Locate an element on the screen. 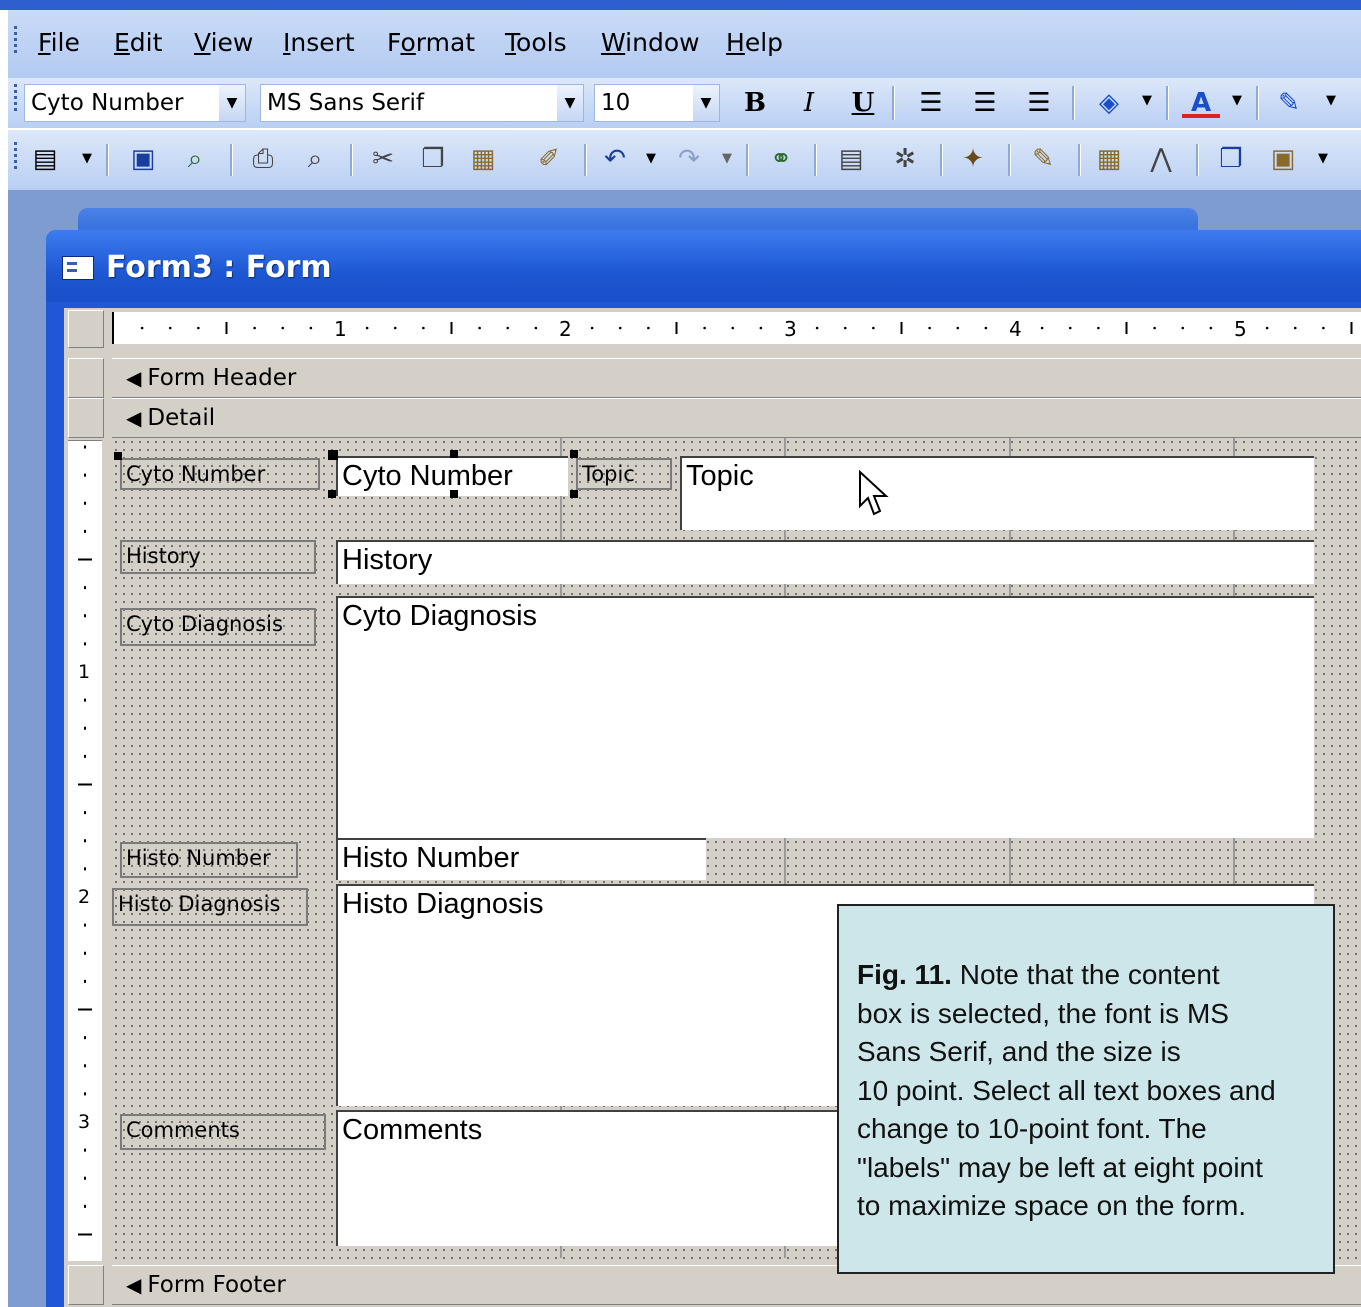 This screenshot has height=1307, width=1361. save-icon: ▣ is located at coordinates (143, 159).